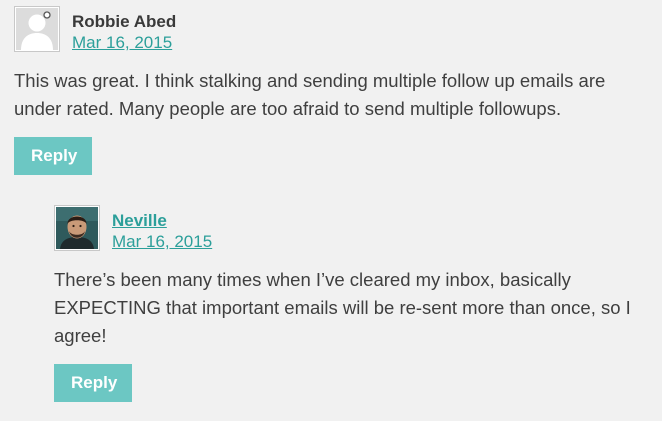 This screenshot has height=421, width=662. I want to click on comment-author-link: Neville, so click(162, 220).